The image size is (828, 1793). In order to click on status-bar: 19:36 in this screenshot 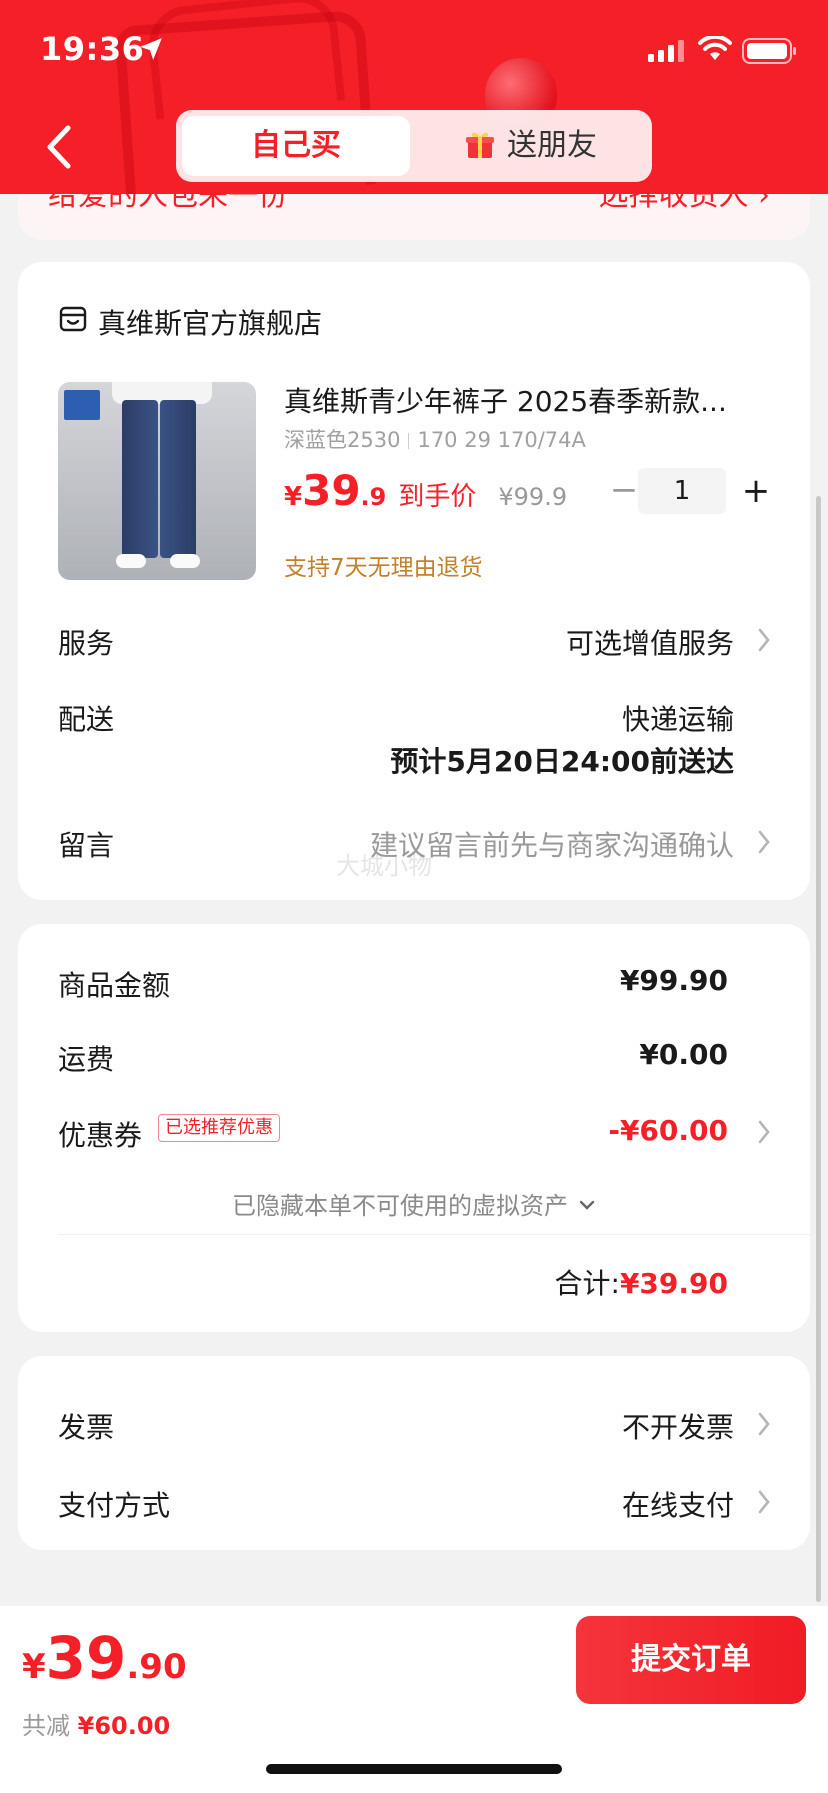, I will do `click(414, 50)`.